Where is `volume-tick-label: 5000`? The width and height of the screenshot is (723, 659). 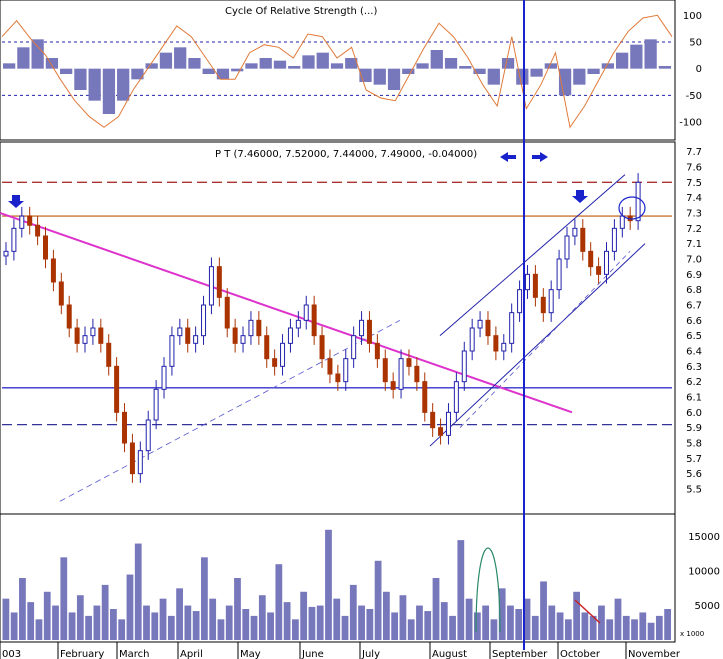
volume-tick-label: 5000 is located at coordinates (707, 606).